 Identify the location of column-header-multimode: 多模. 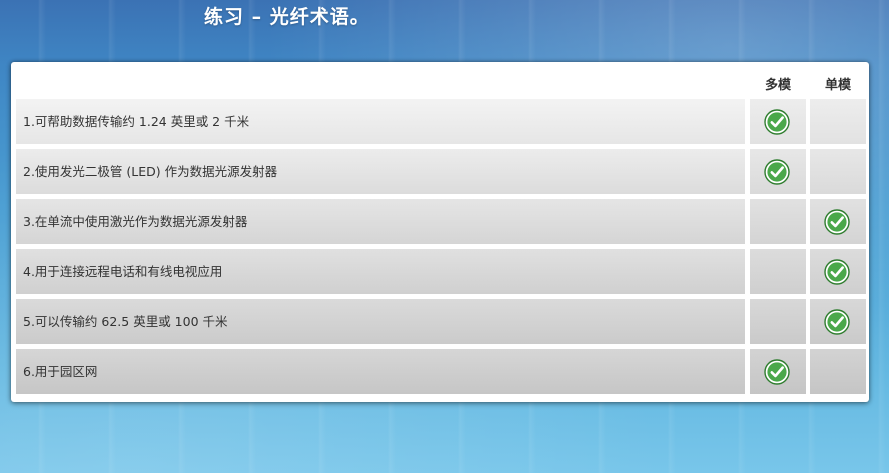
(777, 85).